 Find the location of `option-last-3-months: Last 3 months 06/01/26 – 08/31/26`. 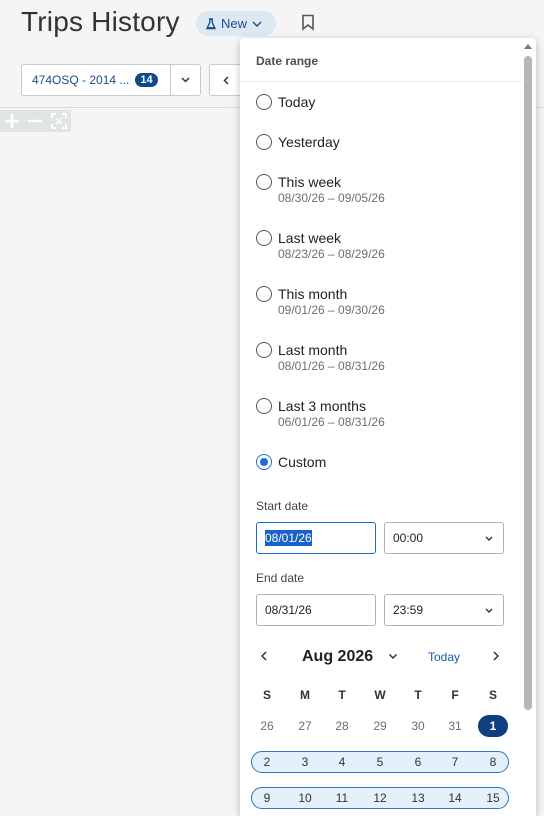

option-last-3-months: Last 3 months 06/01/26 – 08/31/26 is located at coordinates (320, 413).